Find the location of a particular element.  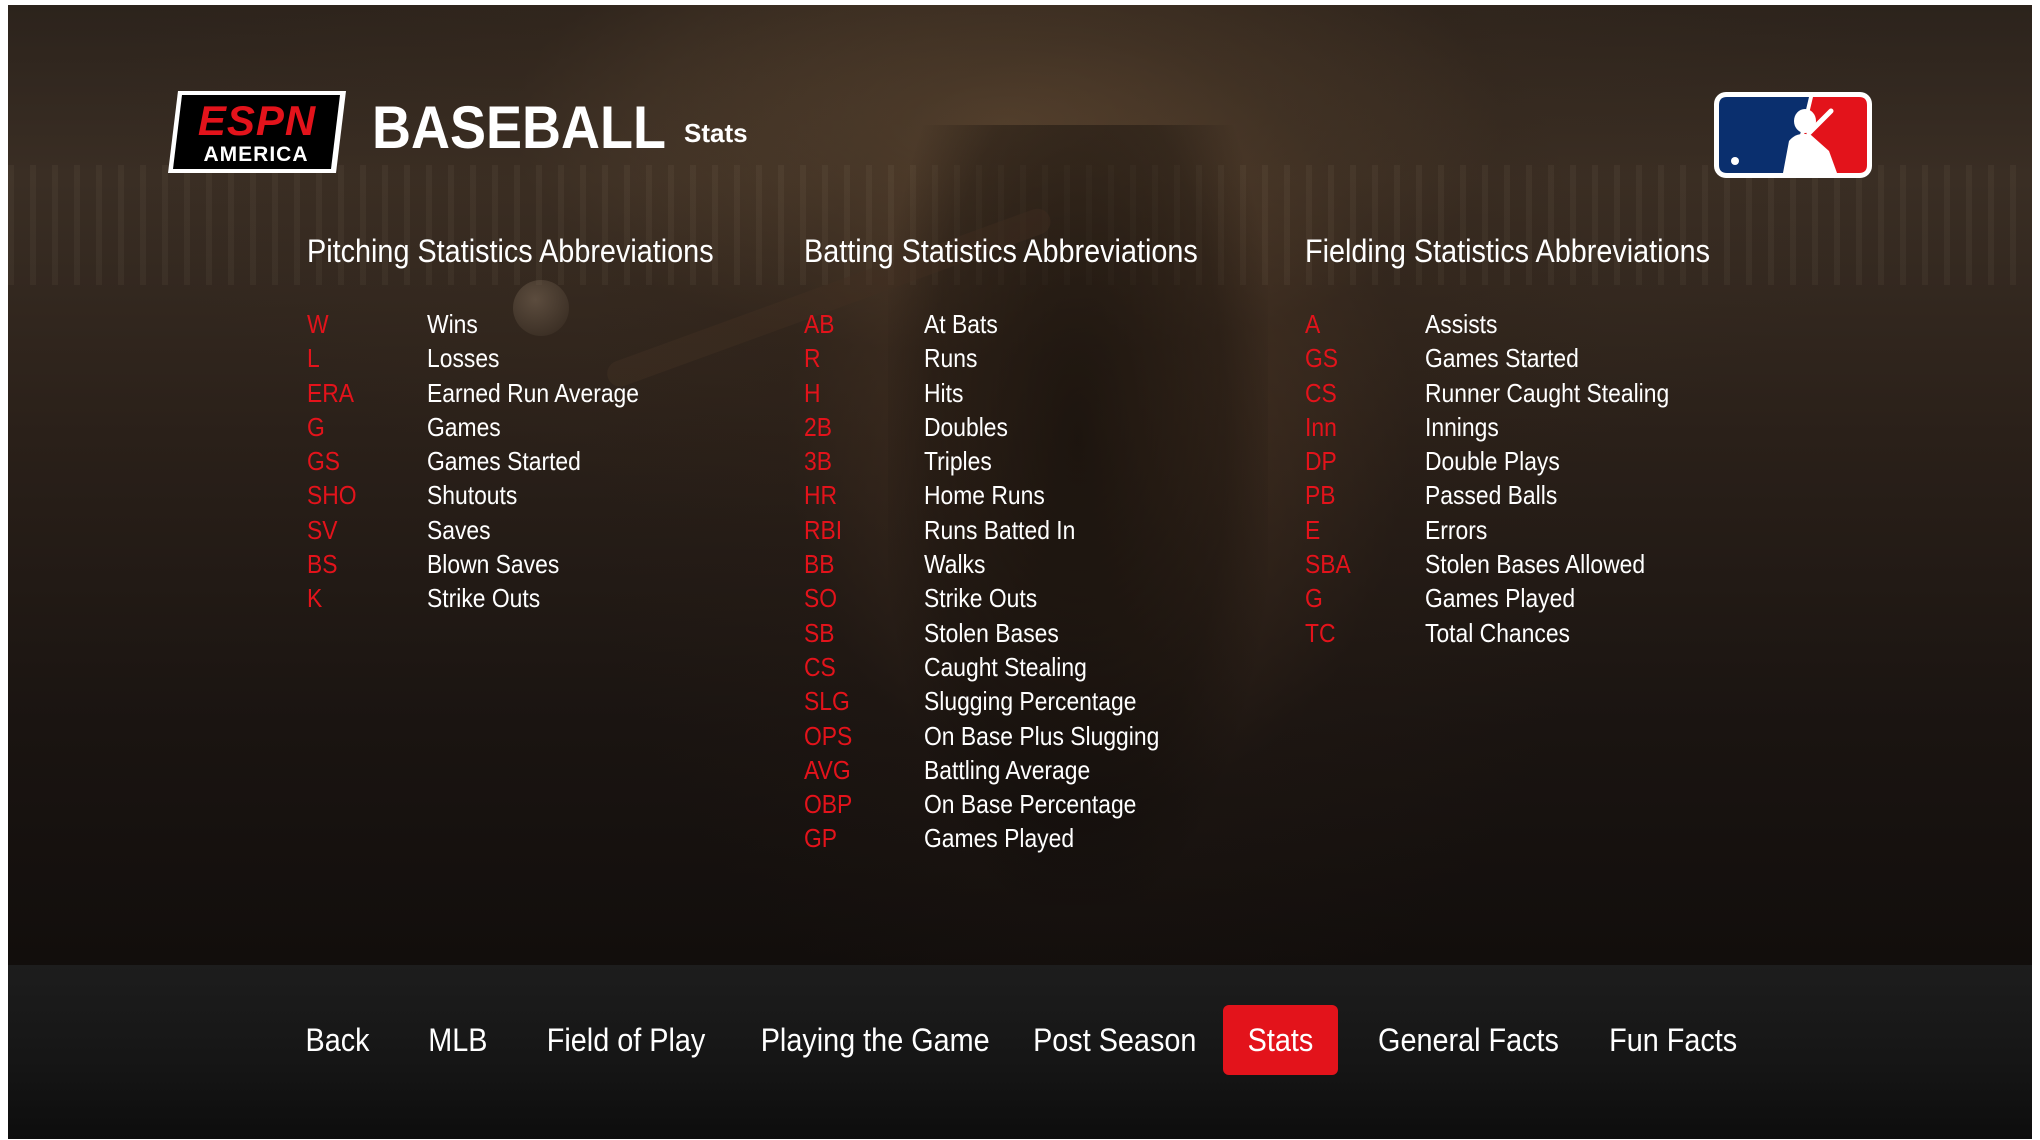

stat-full-name: On Base Plus Slugging is located at coordinates (1042, 735).